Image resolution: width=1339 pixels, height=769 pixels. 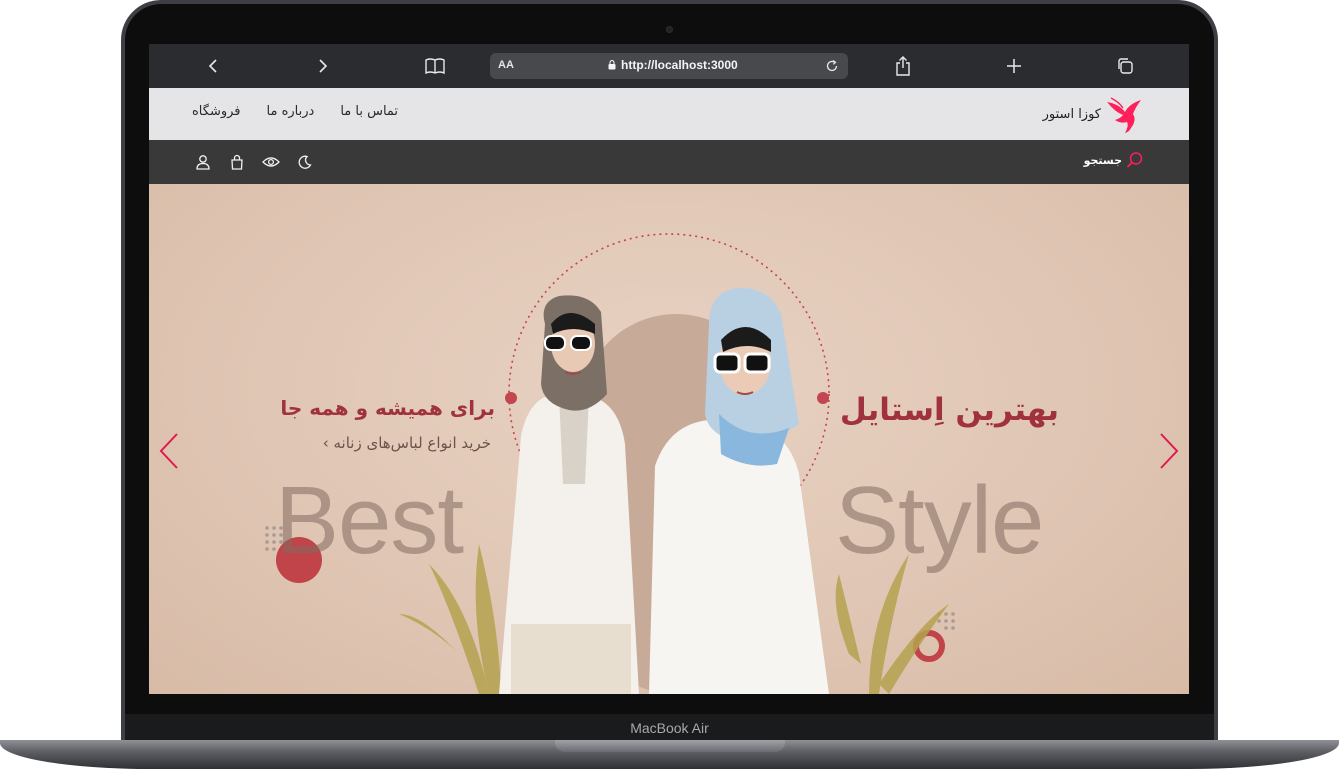 What do you see at coordinates (669, 728) in the screenshot?
I see `device-label: MacBook Air` at bounding box center [669, 728].